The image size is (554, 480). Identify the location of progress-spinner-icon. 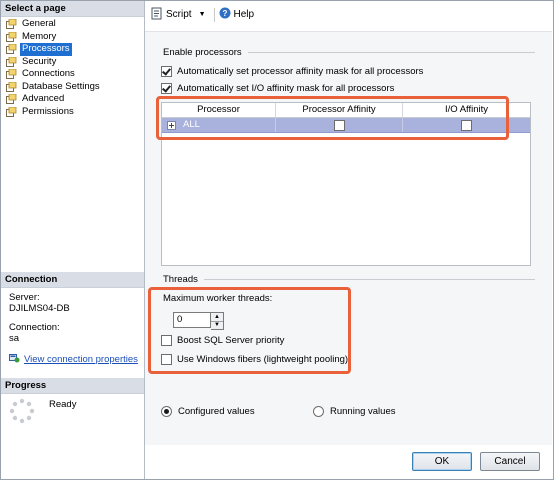
(22, 411).